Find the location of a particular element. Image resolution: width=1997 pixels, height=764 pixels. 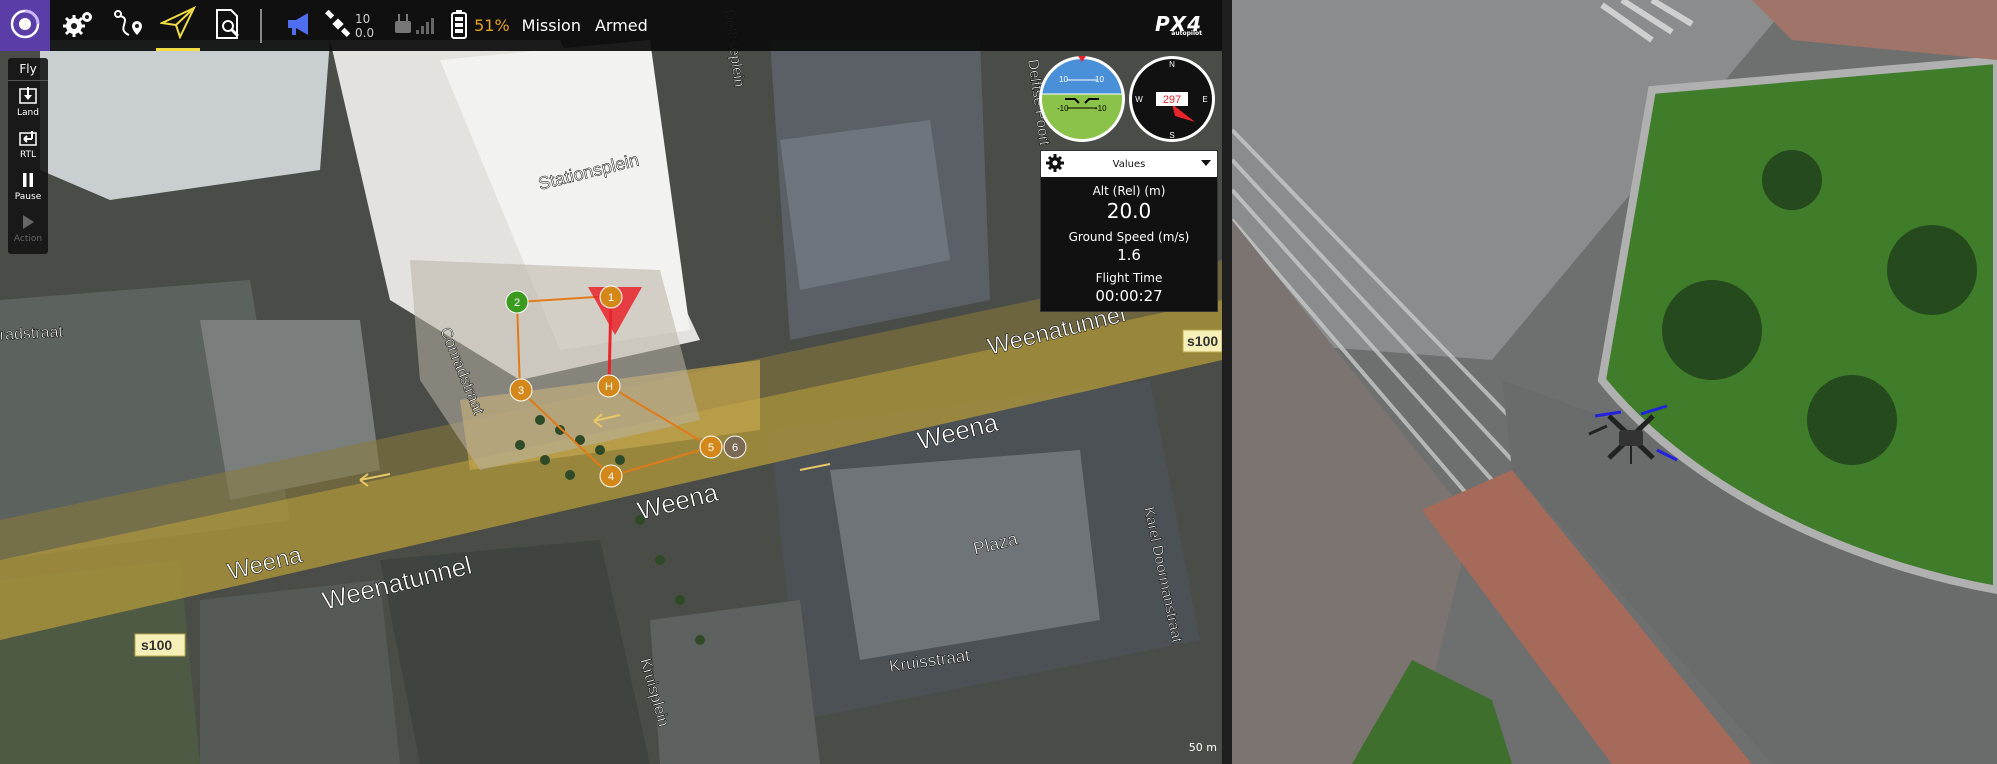

pane-divider is located at coordinates (1227, 382).